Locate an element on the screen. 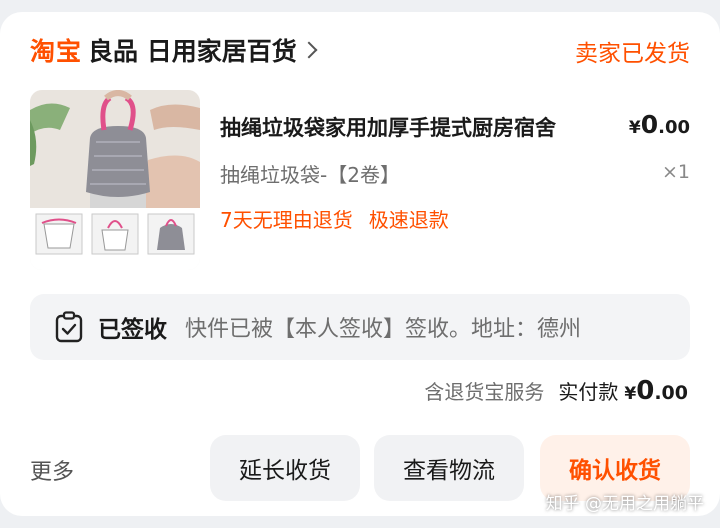 Image resolution: width=720 pixels, height=528 pixels. product-quantity: ×1 is located at coordinates (675, 172).